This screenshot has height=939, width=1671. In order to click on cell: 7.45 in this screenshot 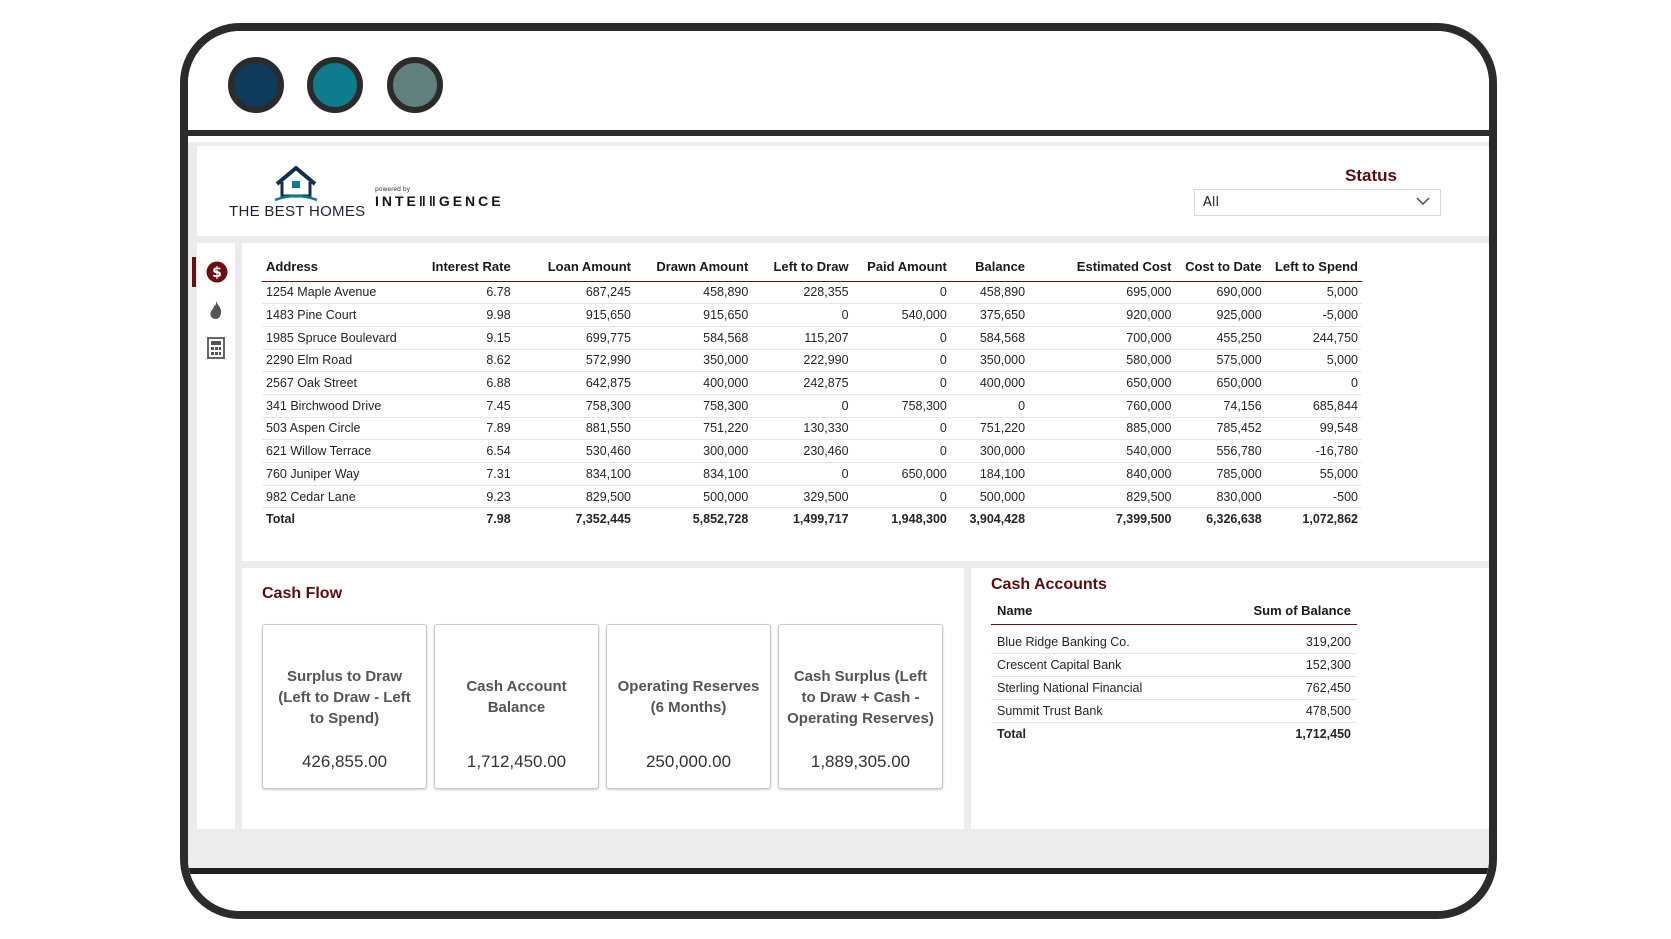, I will do `click(463, 406)`.